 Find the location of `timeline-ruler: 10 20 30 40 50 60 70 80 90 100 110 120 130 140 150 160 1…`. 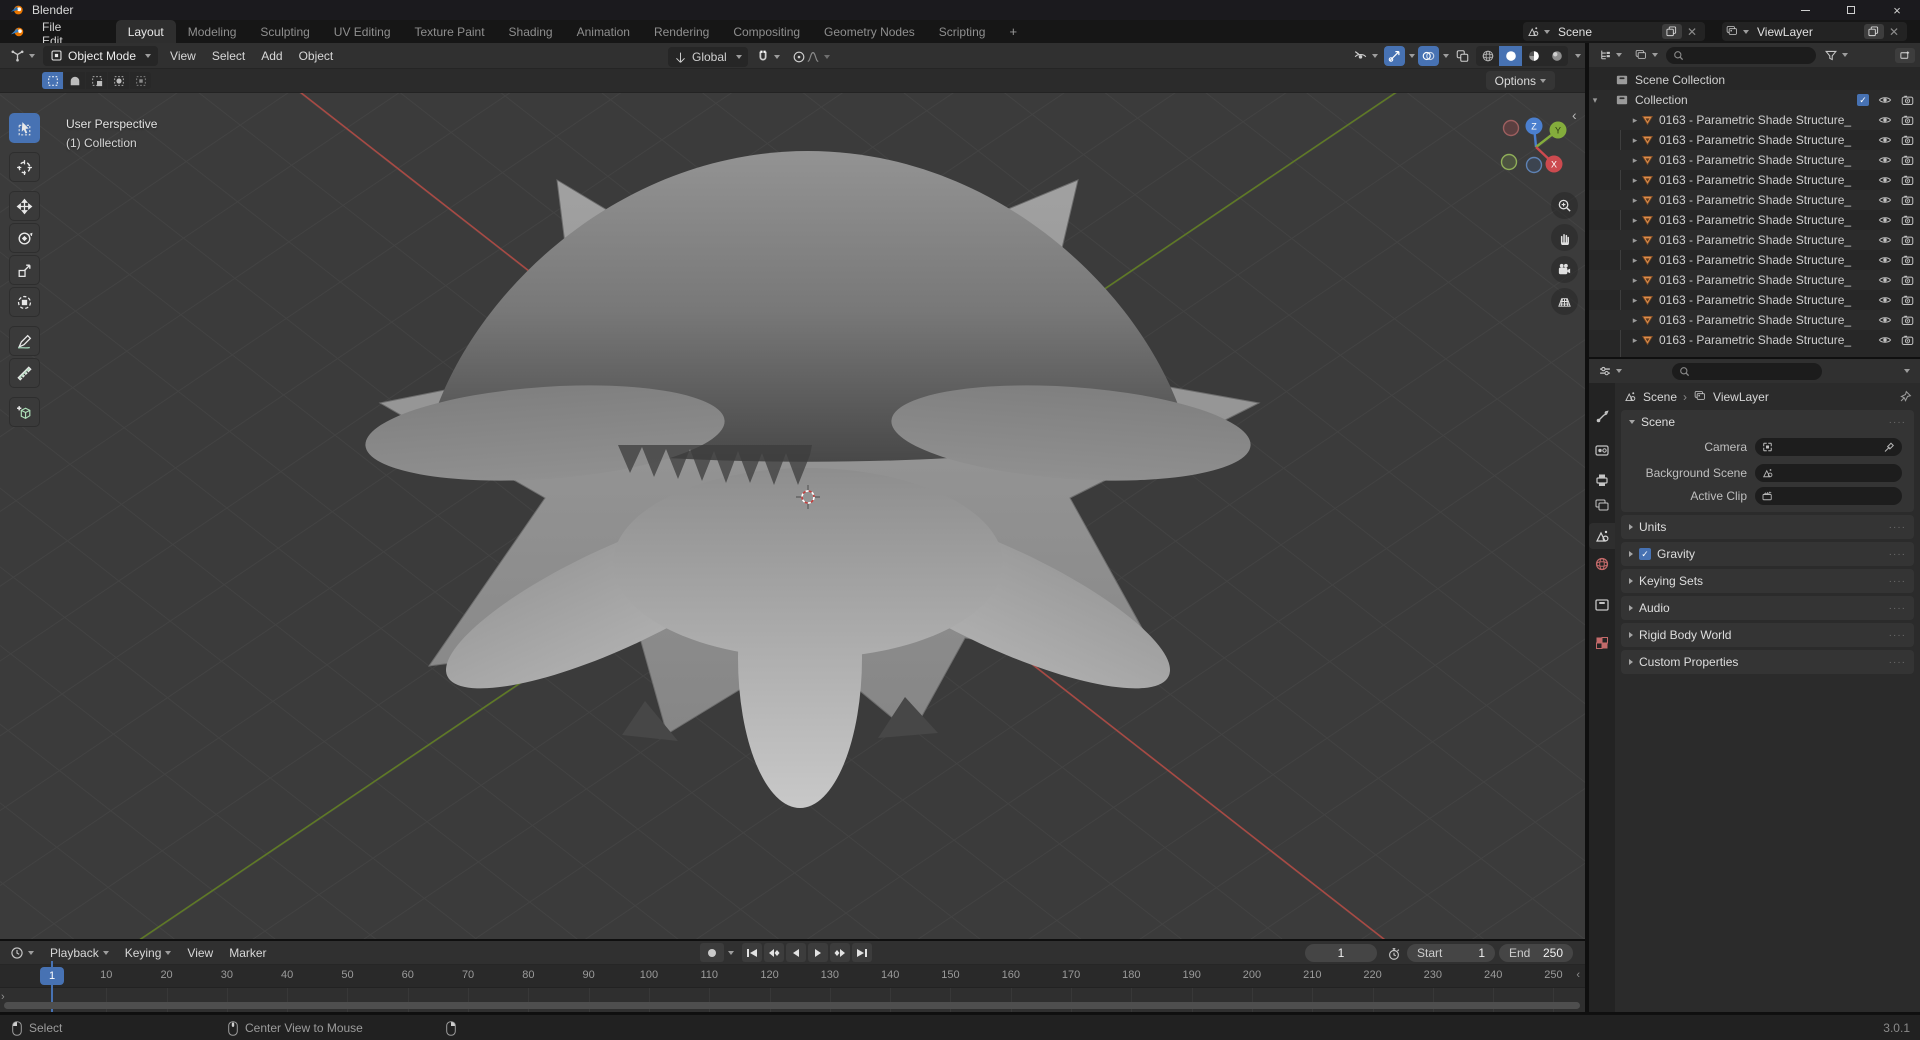

timeline-ruler: 10 20 30 40 50 60 70 80 90 100 110 120 130 140 150 160 1… is located at coordinates (792, 976).